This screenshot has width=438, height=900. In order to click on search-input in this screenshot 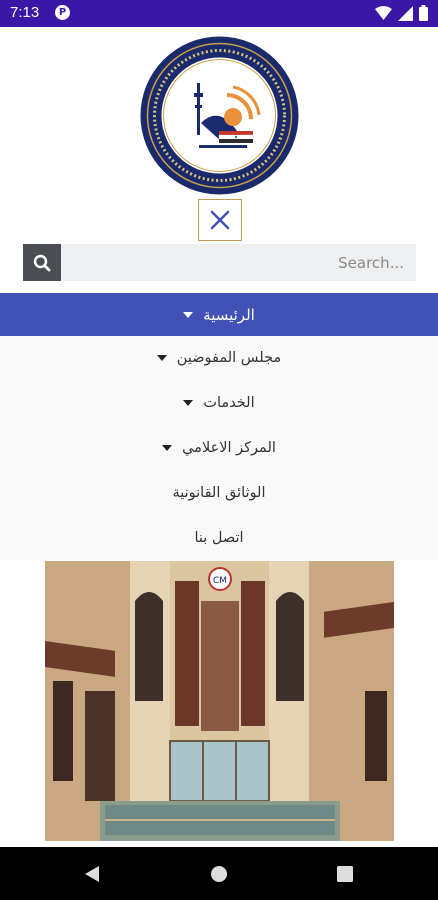, I will do `click(238, 262)`.